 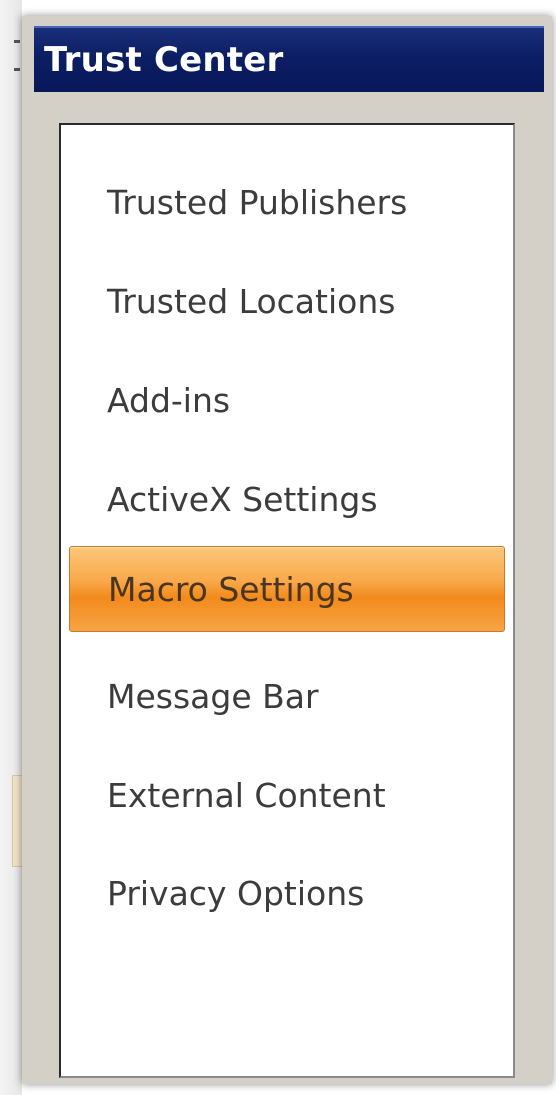 What do you see at coordinates (287, 795) in the screenshot?
I see `nav-item-external-content: External Content` at bounding box center [287, 795].